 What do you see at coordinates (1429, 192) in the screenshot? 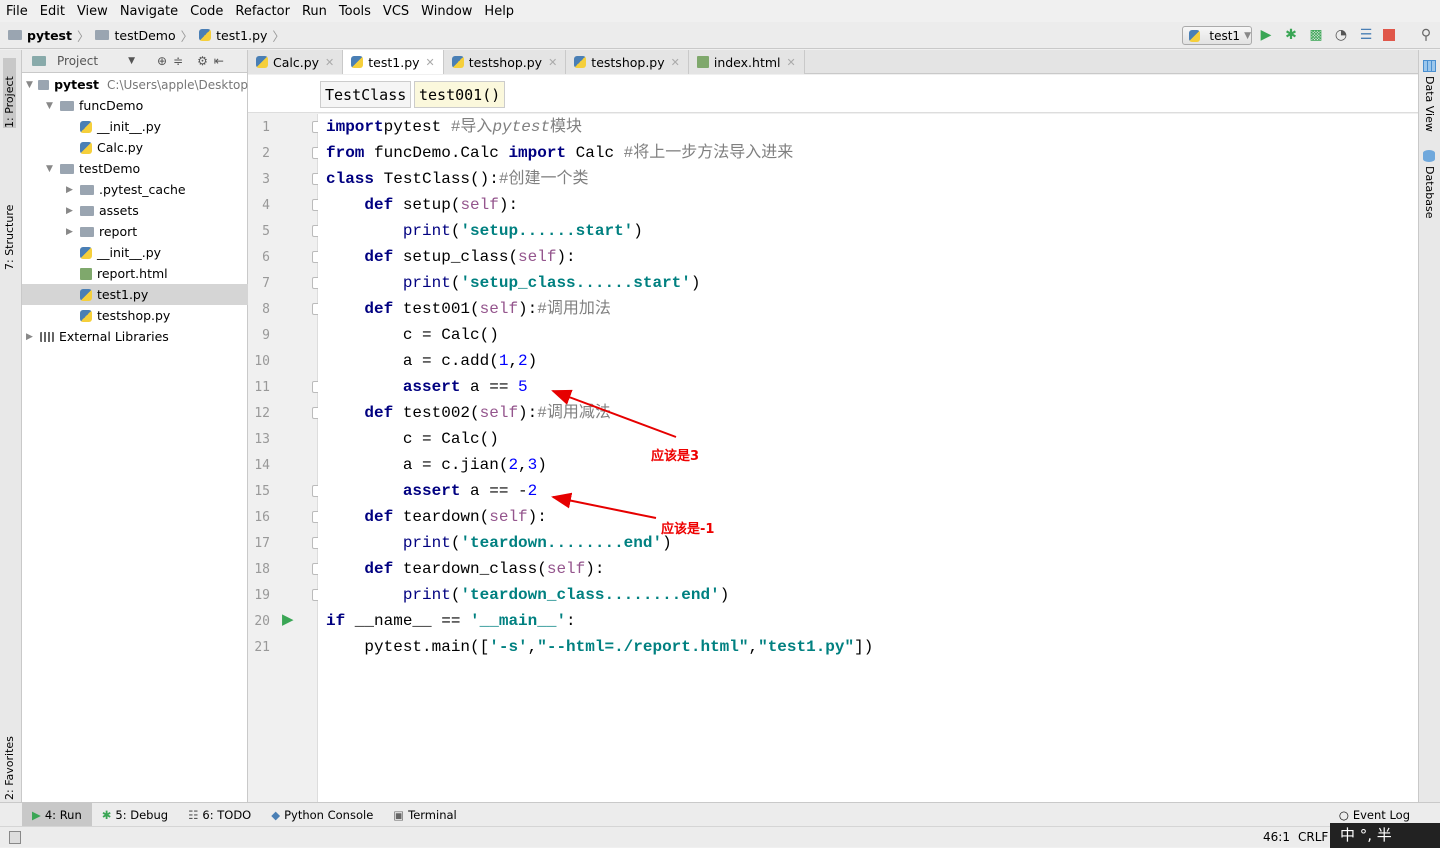
I see `tool-tab-database: Database` at bounding box center [1429, 192].